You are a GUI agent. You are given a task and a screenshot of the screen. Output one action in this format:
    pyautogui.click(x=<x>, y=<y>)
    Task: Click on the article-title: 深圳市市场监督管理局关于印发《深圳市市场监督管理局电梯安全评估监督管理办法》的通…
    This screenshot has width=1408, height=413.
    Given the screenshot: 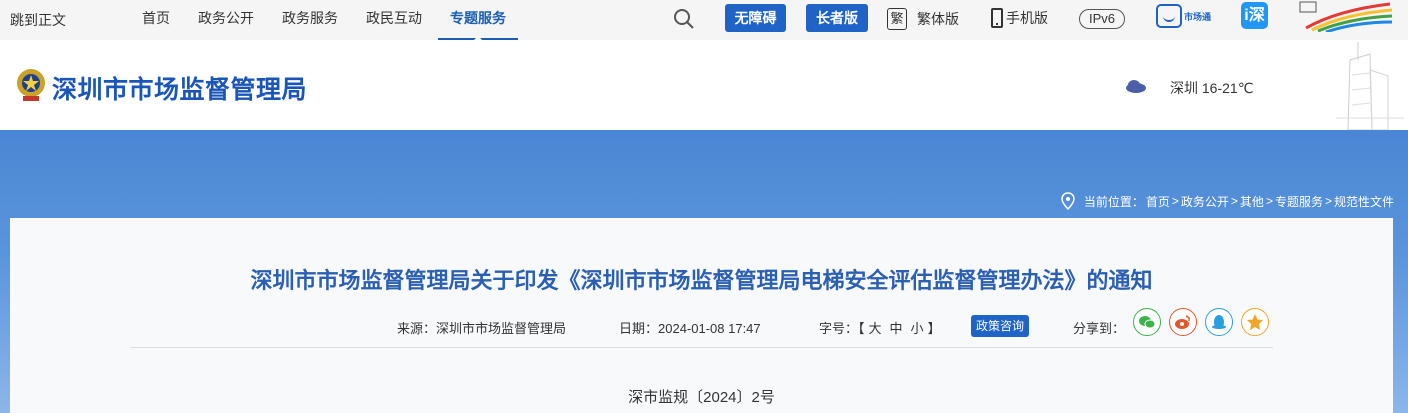 What is the action you would take?
    pyautogui.click(x=701, y=280)
    